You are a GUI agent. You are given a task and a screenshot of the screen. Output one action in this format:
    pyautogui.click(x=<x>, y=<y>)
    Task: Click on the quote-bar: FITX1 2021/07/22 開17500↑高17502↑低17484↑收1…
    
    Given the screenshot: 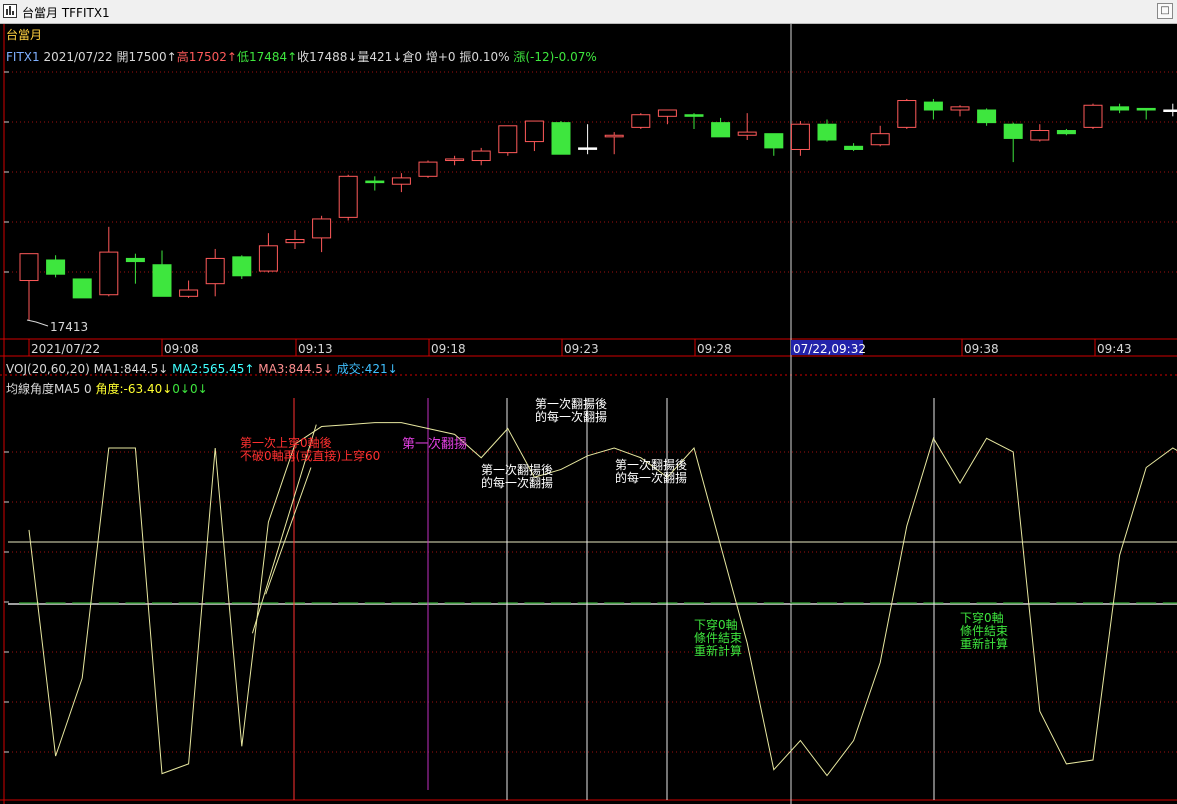 What is the action you would take?
    pyautogui.click(x=301, y=57)
    